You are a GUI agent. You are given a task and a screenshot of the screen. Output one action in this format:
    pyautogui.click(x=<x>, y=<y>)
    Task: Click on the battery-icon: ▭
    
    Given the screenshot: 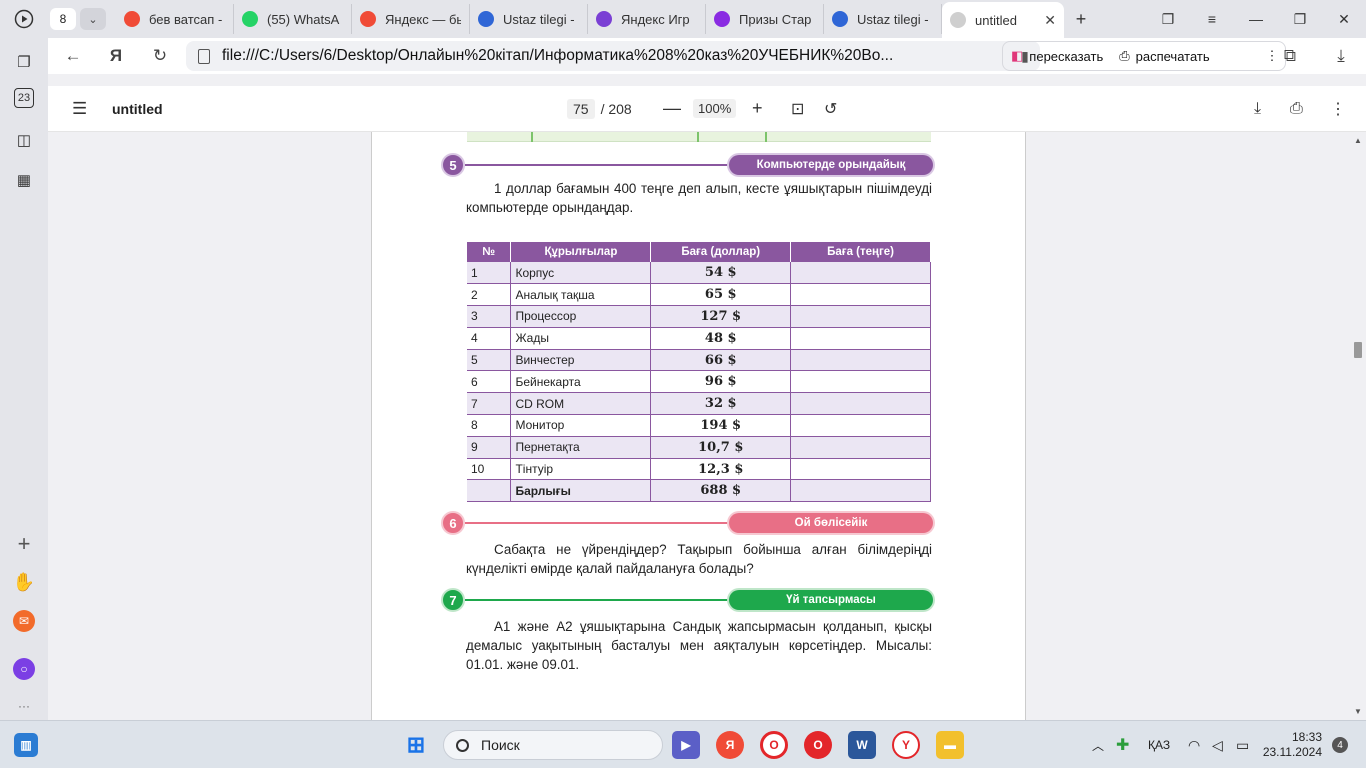 What is the action you would take?
    pyautogui.click(x=1242, y=744)
    